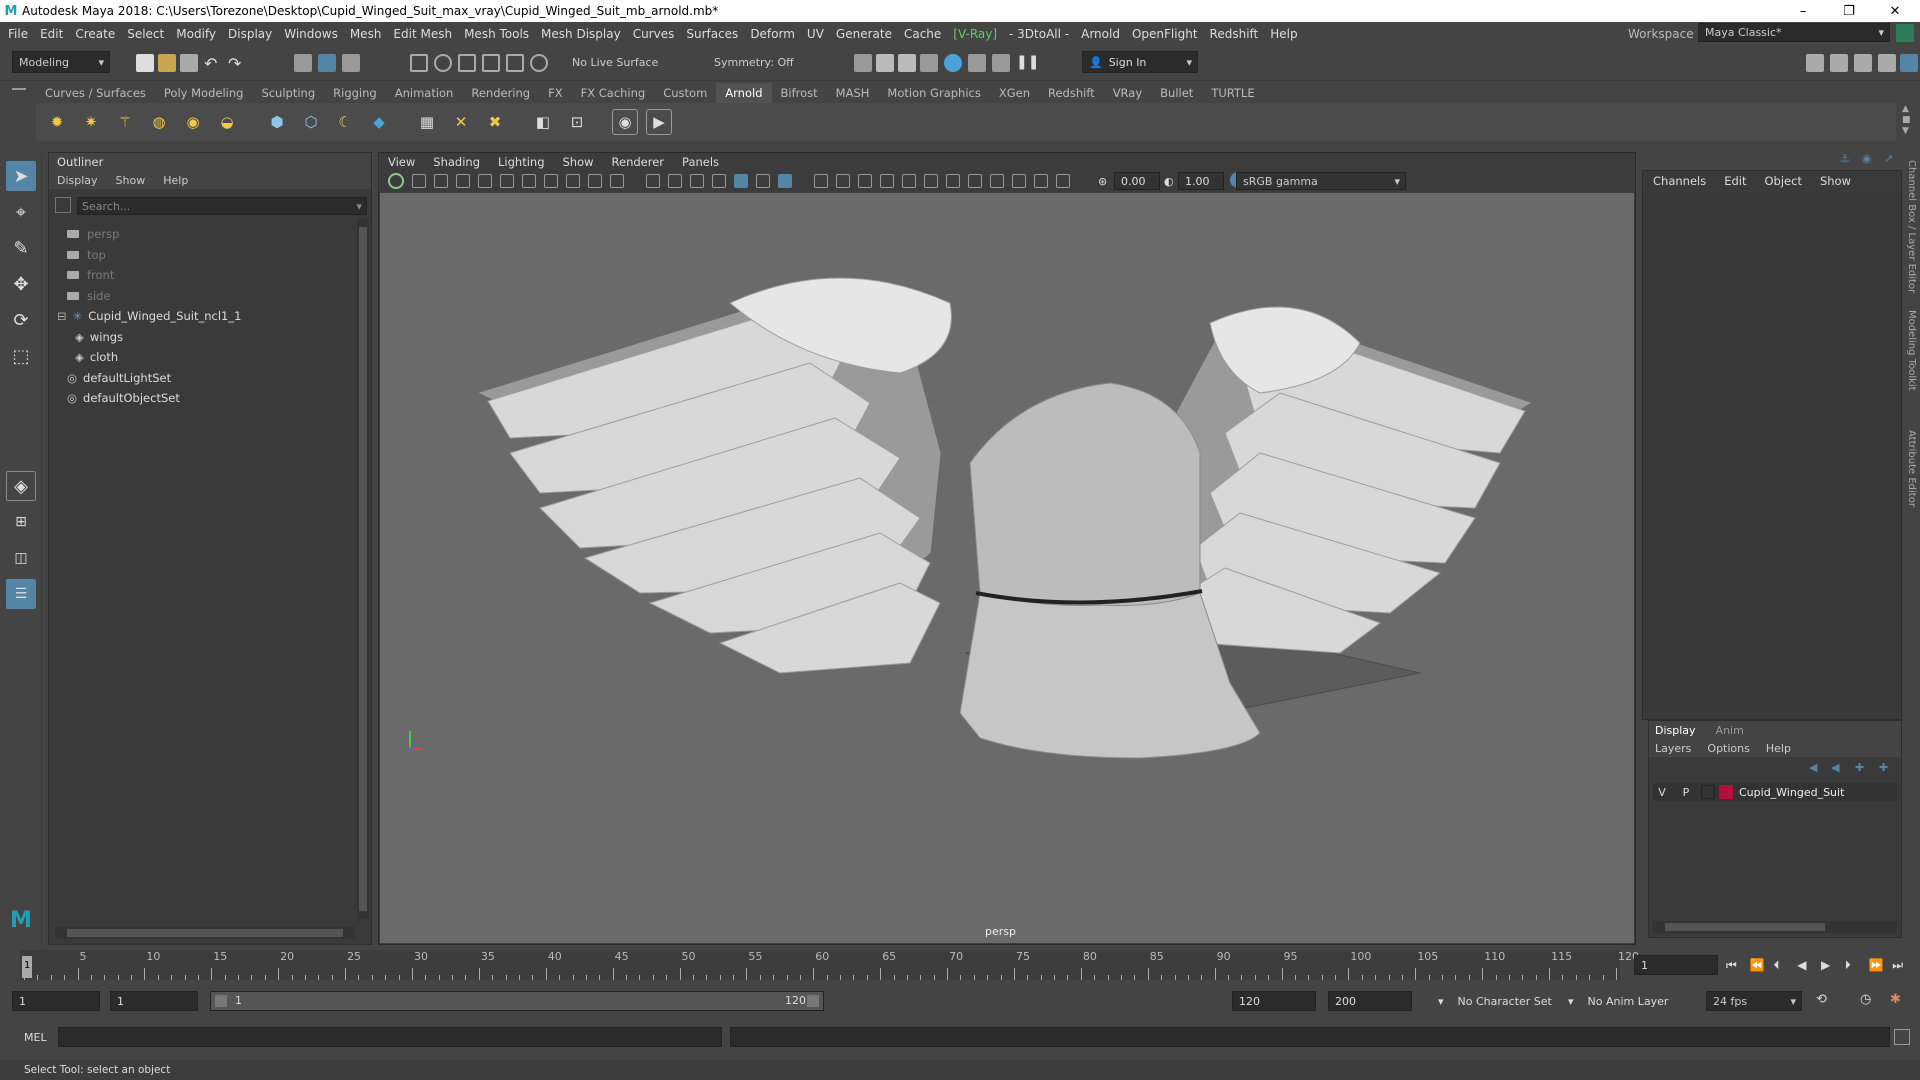 This screenshot has width=1920, height=1080. I want to click on snap-view-icon, so click(491, 63).